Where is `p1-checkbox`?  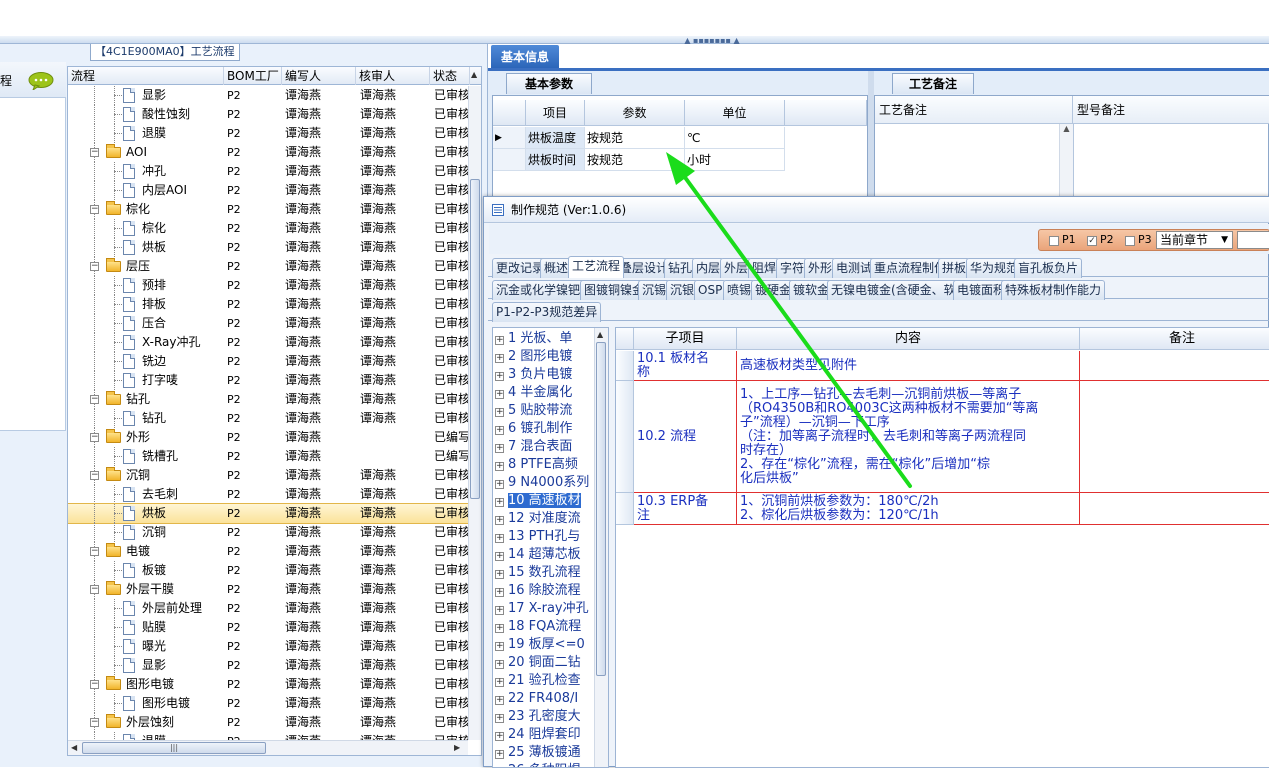 p1-checkbox is located at coordinates (1054, 241).